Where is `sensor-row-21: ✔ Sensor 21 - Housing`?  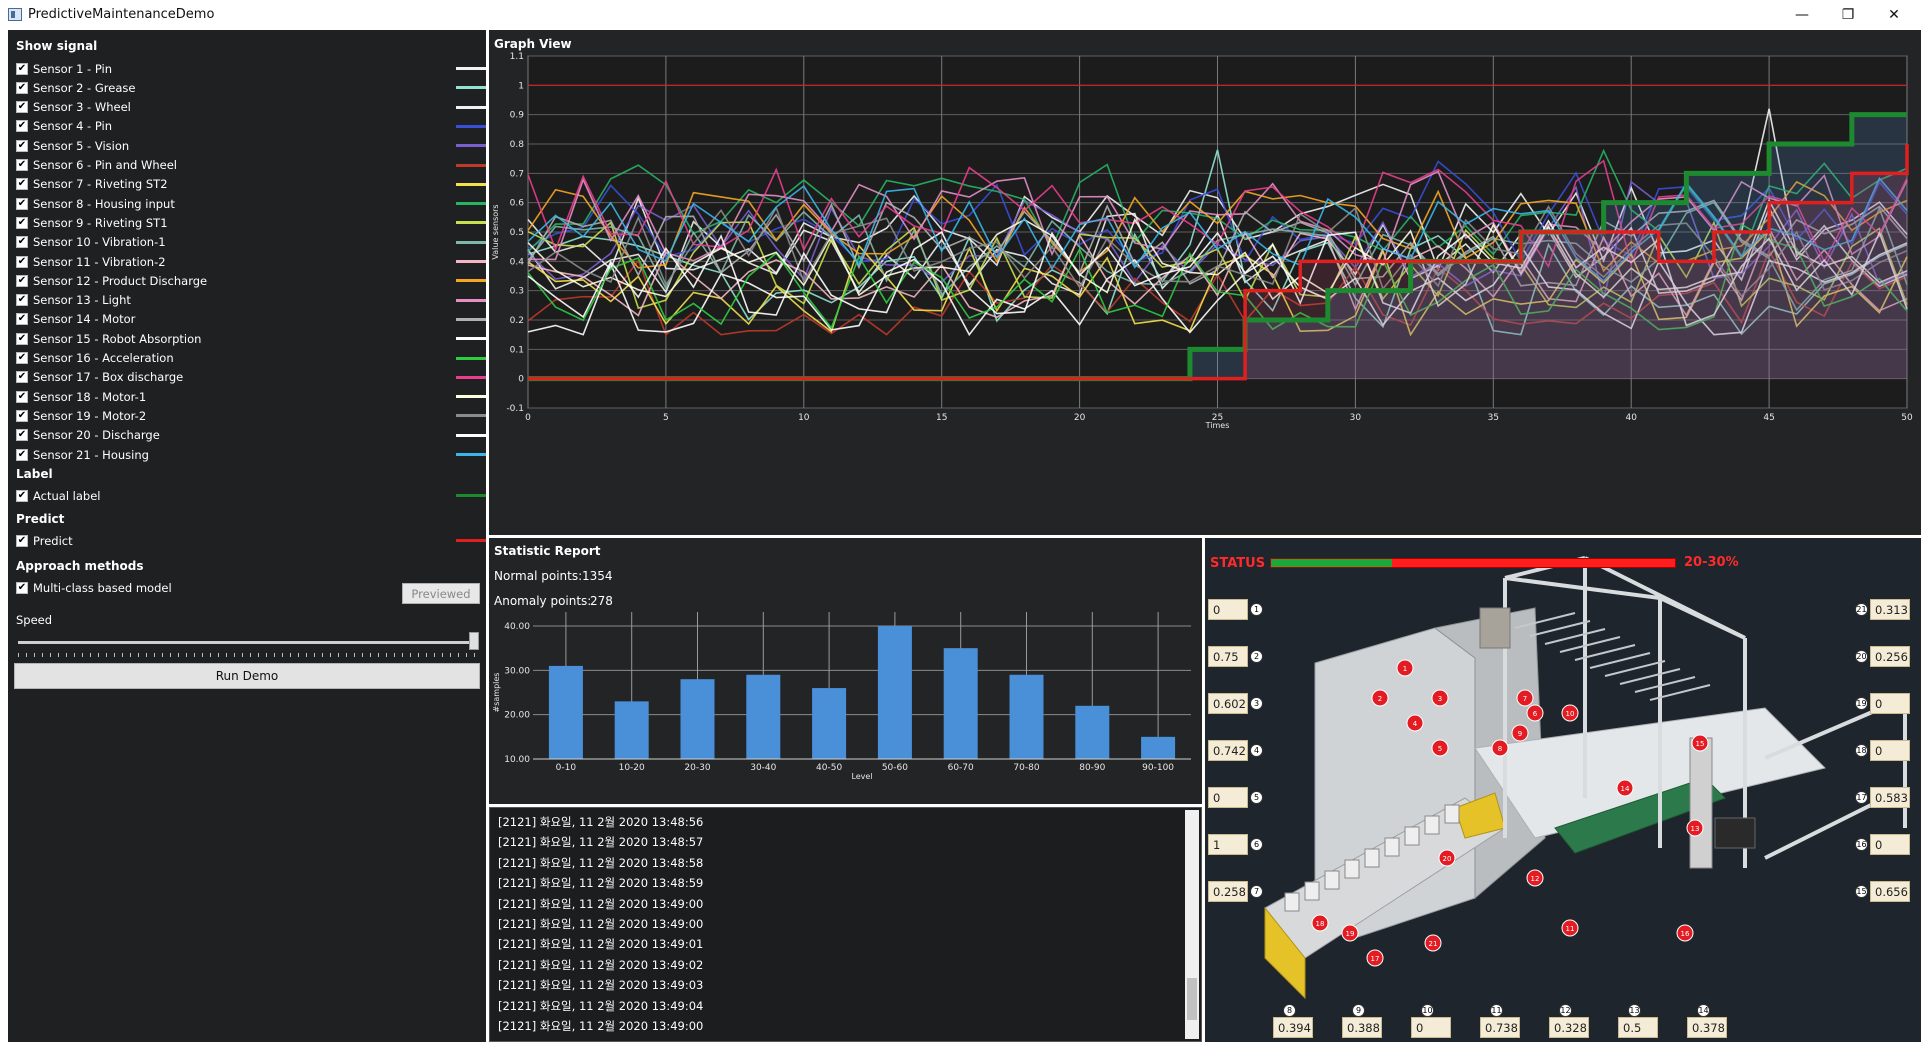 sensor-row-21: ✔ Sensor 21 - Housing is located at coordinates (251, 454).